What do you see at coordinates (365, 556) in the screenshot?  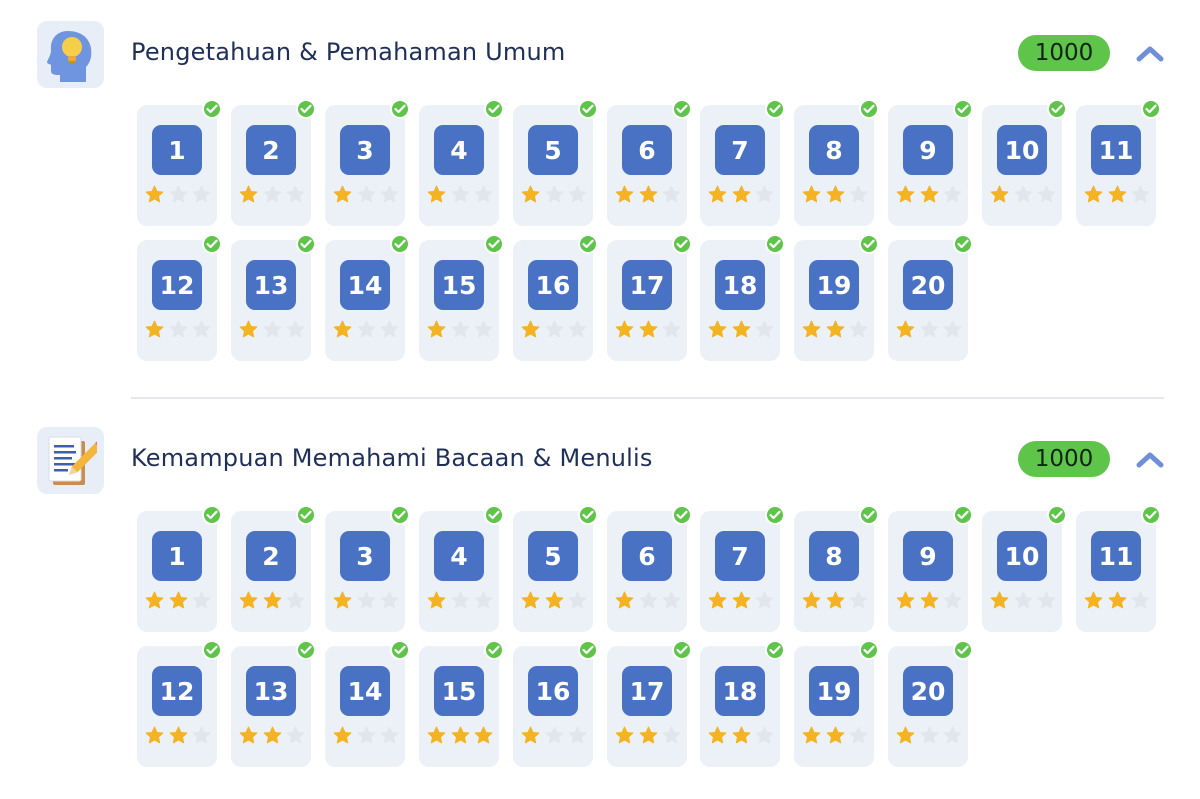 I see `level-number: 3` at bounding box center [365, 556].